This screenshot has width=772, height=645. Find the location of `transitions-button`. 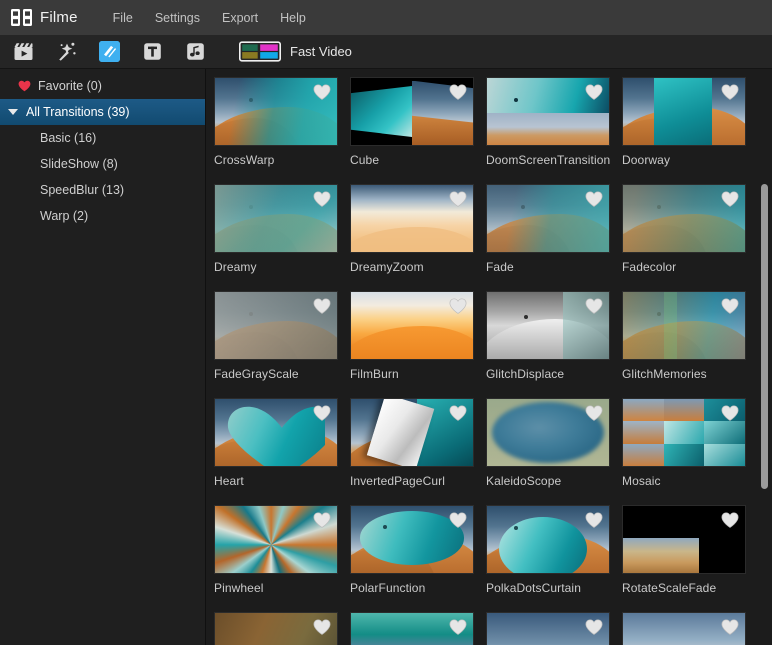

transitions-button is located at coordinates (109, 52).